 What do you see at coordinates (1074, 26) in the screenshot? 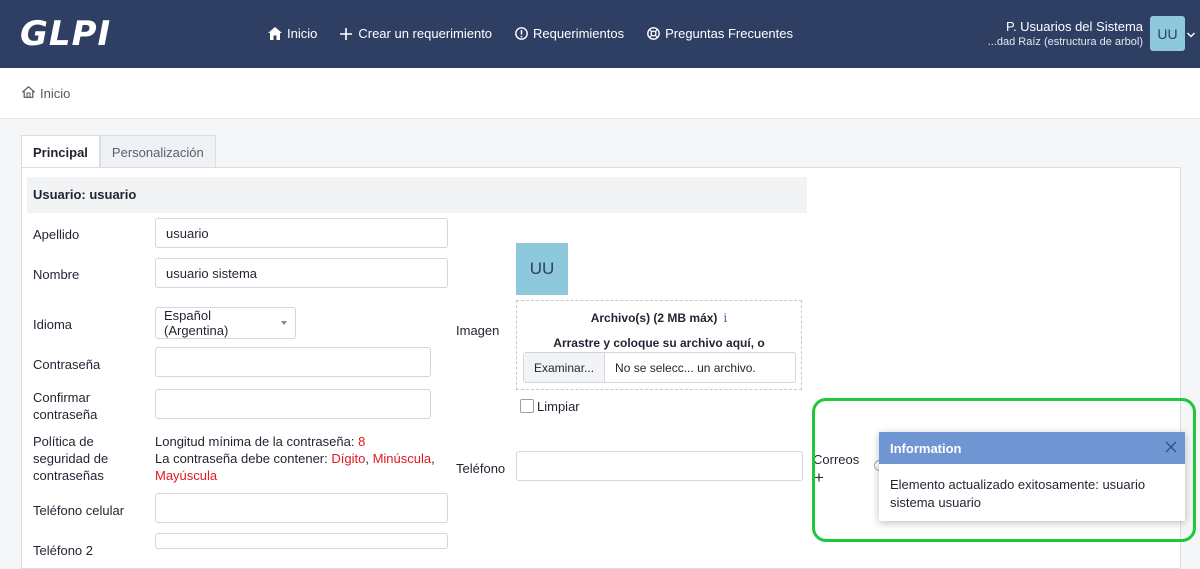
I see `user-profile-name: P. Usuarios del Sistema` at bounding box center [1074, 26].